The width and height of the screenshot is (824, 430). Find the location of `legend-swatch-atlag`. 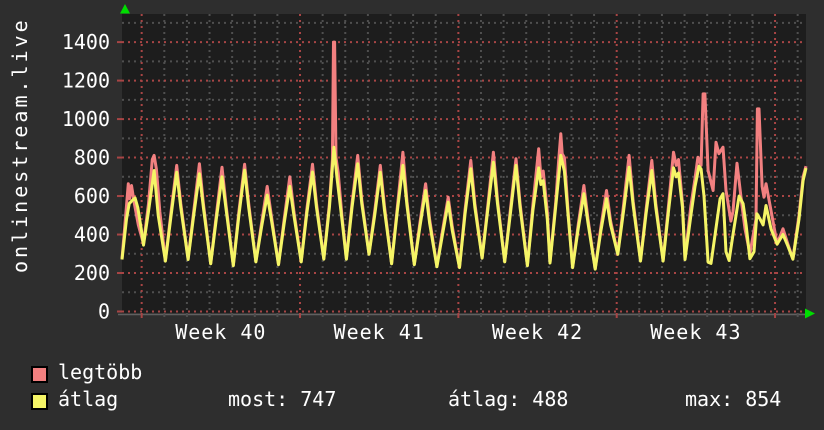

legend-swatch-atlag is located at coordinates (39, 401).